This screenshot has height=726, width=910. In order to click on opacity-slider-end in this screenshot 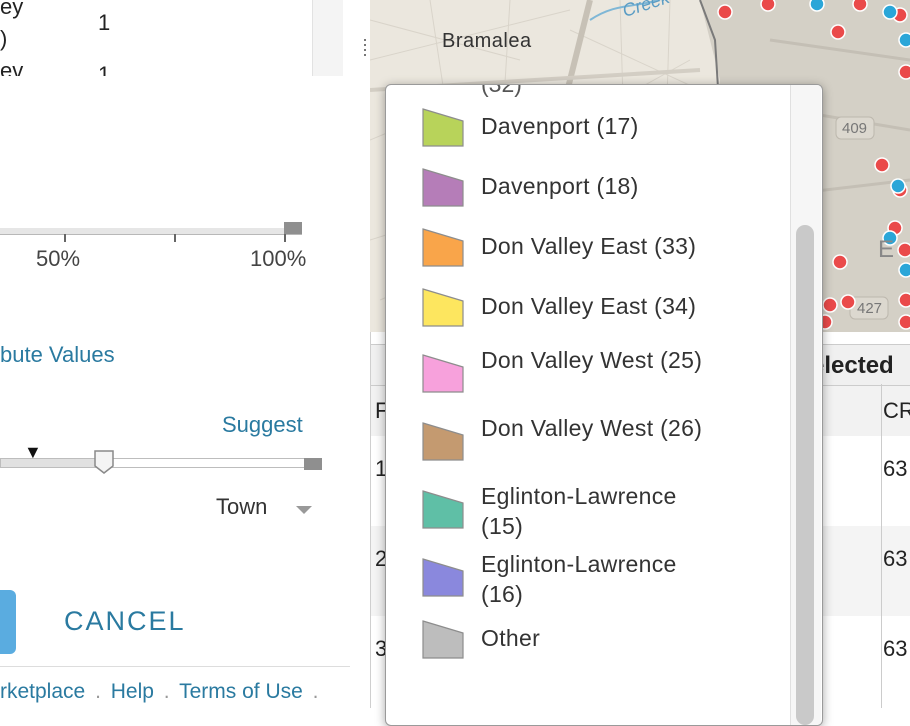, I will do `click(293, 228)`.